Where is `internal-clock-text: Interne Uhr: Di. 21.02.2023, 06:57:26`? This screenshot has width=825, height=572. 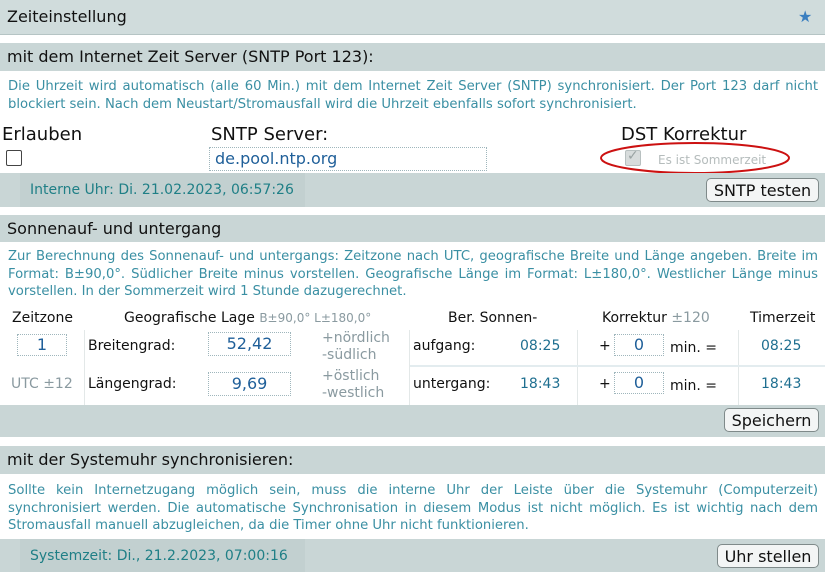
internal-clock-text: Interne Uhr: Di. 21.02.2023, 06:57:26 is located at coordinates (162, 190).